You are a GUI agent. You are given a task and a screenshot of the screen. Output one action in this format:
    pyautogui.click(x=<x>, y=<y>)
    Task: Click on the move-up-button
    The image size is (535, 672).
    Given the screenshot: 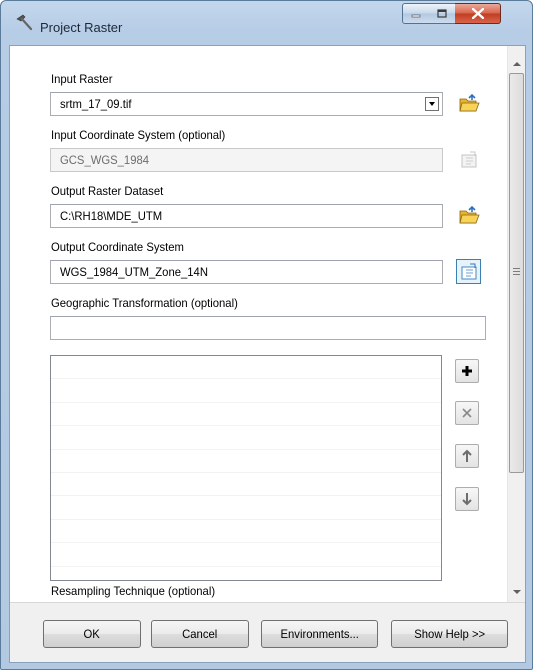 What is the action you would take?
    pyautogui.click(x=467, y=456)
    